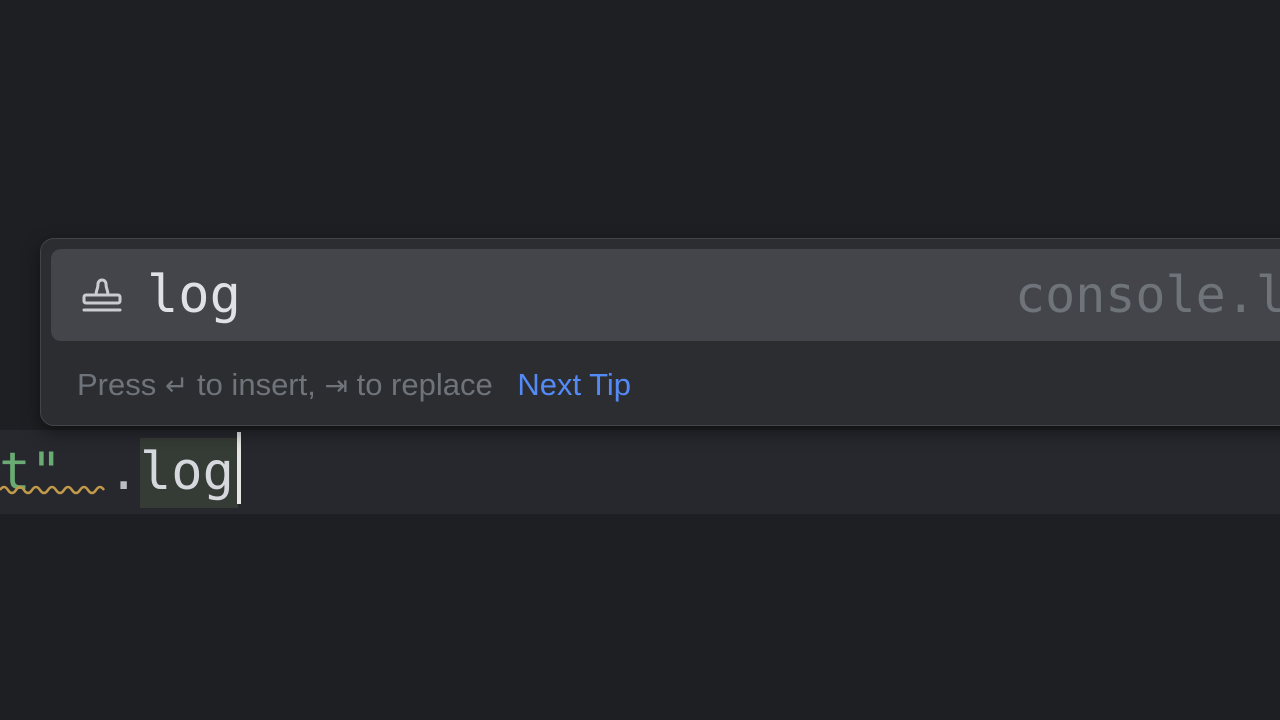 This screenshot has width=1280, height=720. What do you see at coordinates (354, 385) in the screenshot?
I see `completion-hint: Press ↵ to insert, ⇥ to replace Next Tip` at bounding box center [354, 385].